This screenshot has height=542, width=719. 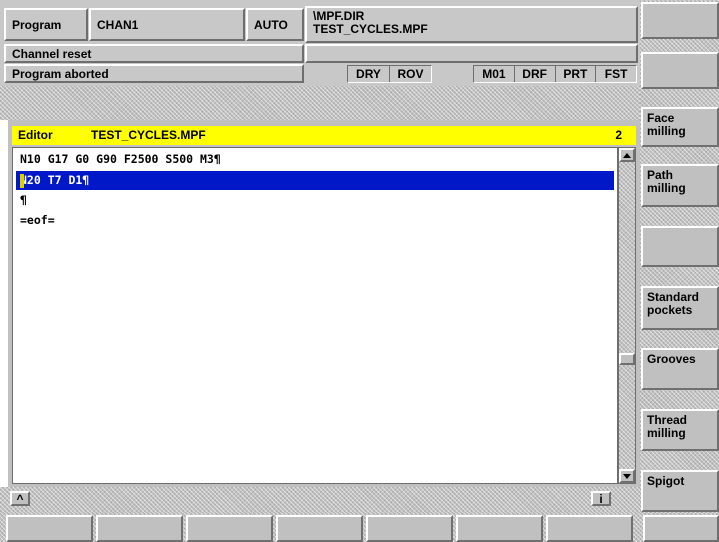 What do you see at coordinates (471, 53) in the screenshot?
I see `channel-message` at bounding box center [471, 53].